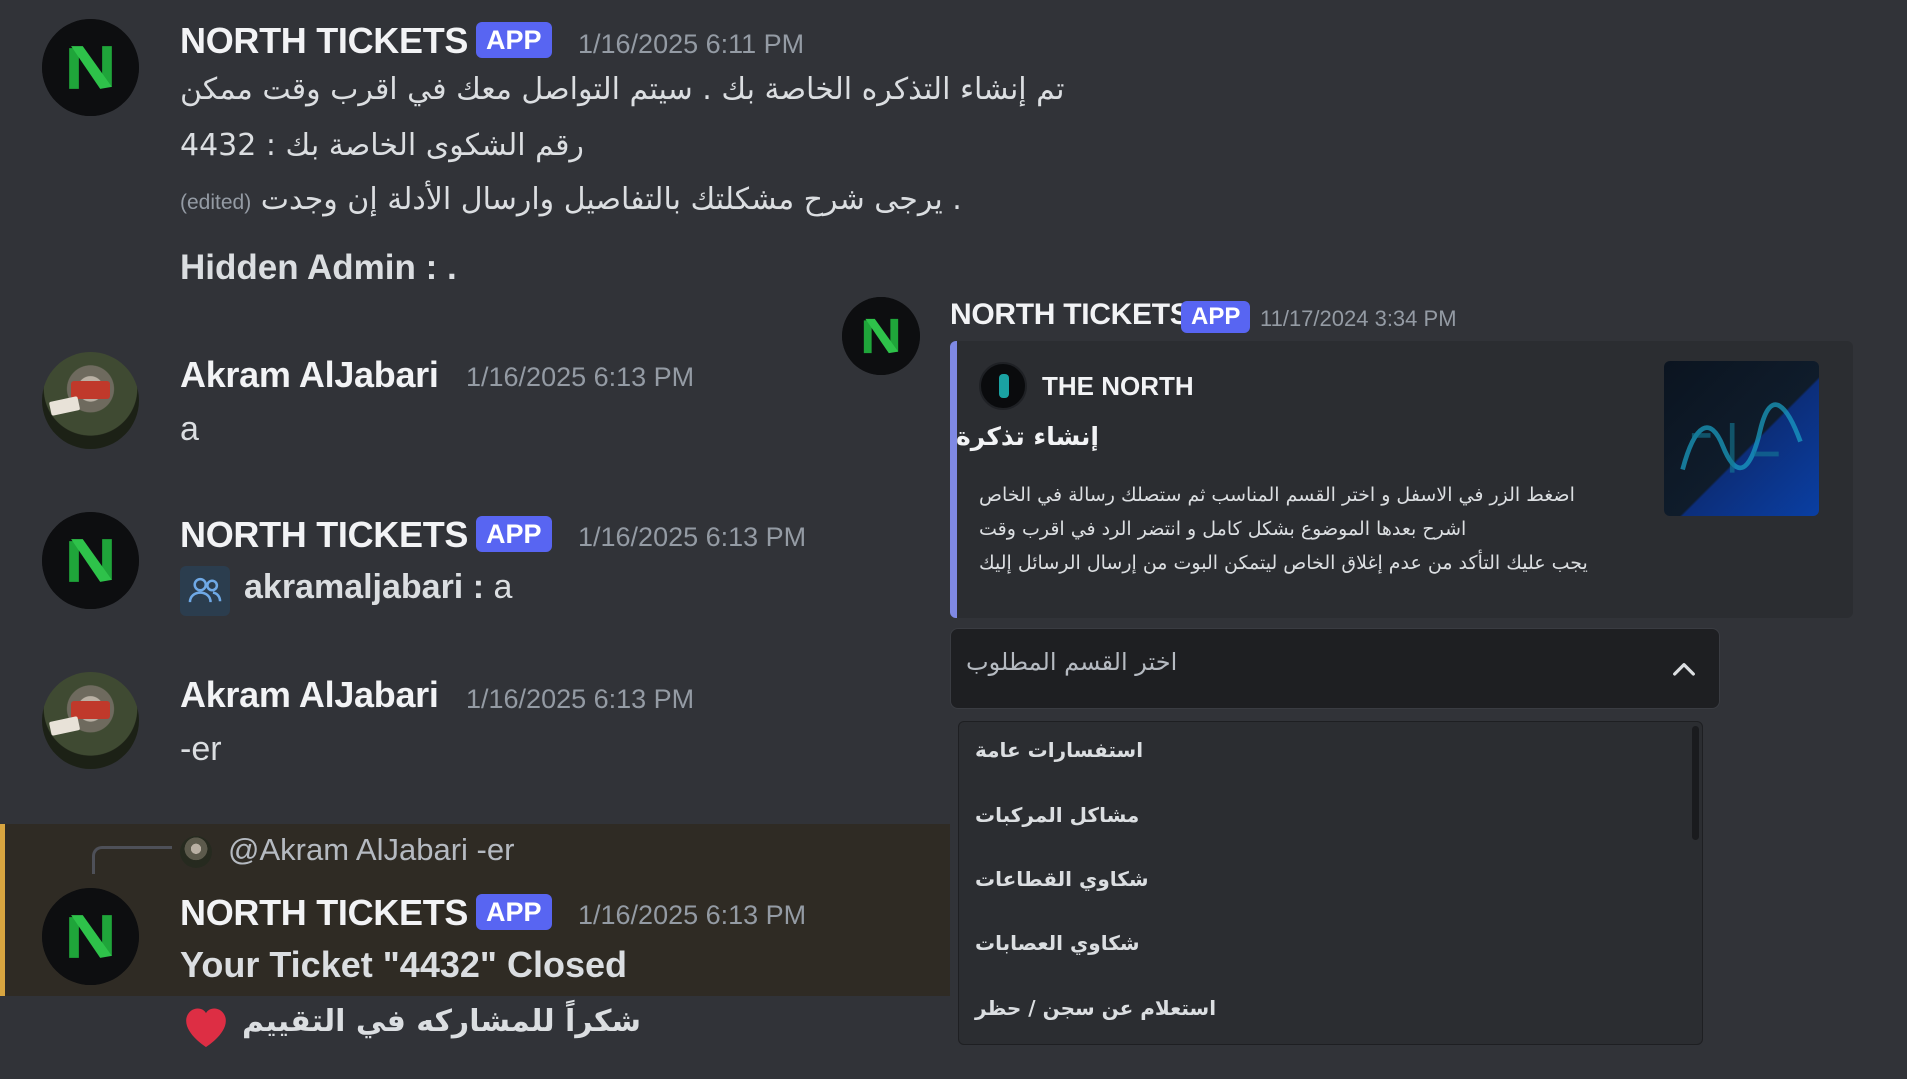 The image size is (1907, 1079). Describe the element at coordinates (1118, 386) in the screenshot. I see `embed-author: THE NORTH` at that location.